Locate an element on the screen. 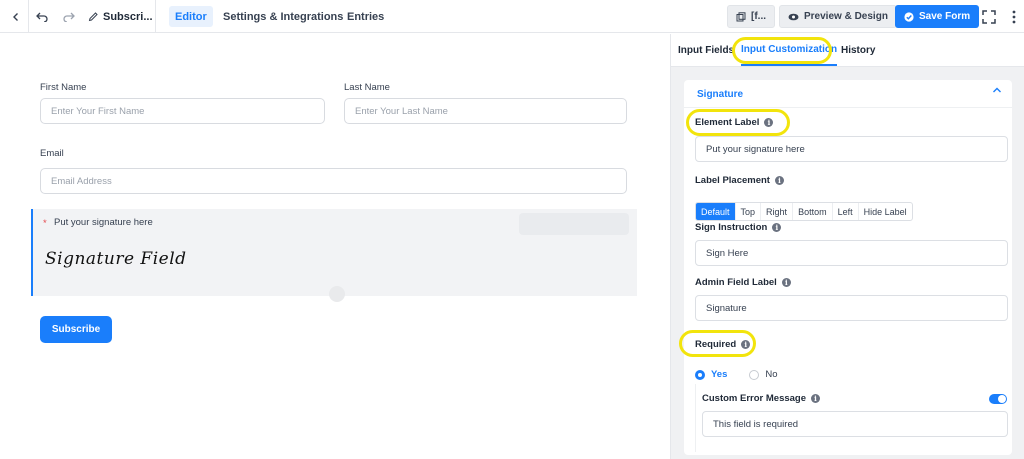  required-asterisk: * is located at coordinates (45, 223).